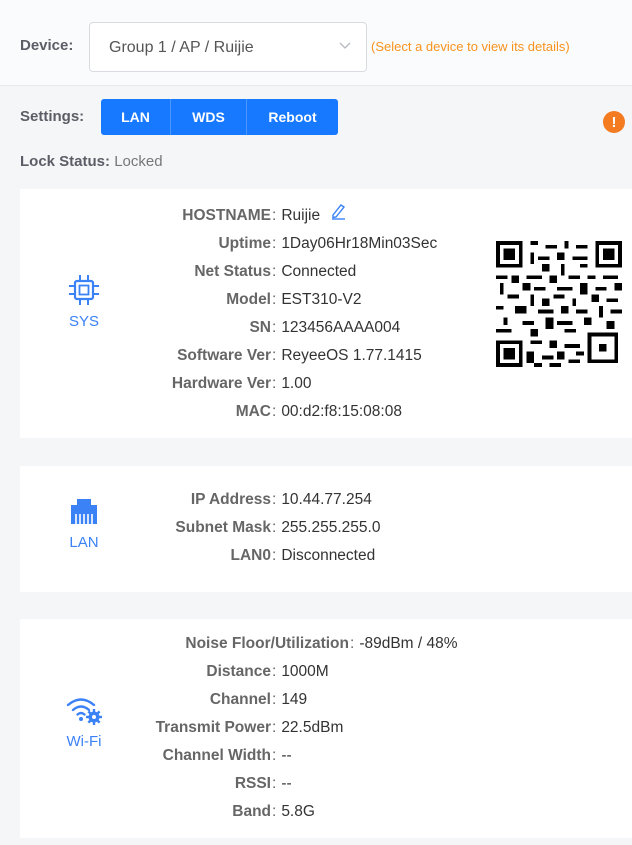  I want to click on channel-width-value: --, so click(286, 755).